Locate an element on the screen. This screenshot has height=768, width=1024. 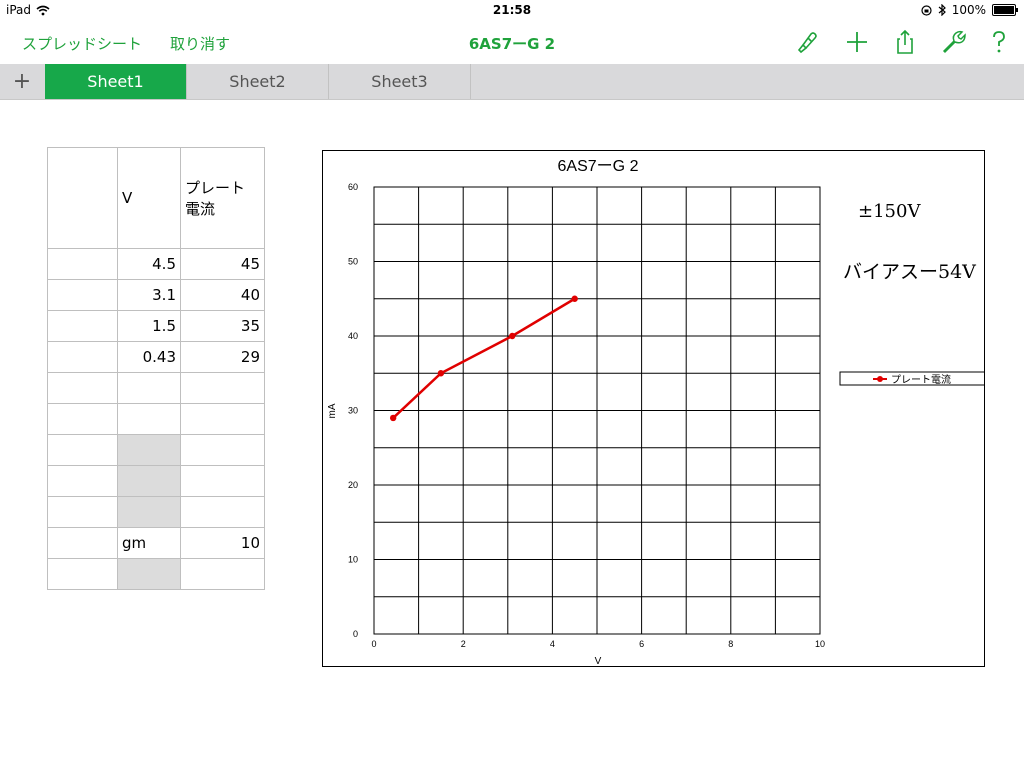
clock: 21:58 is located at coordinates (512, 10).